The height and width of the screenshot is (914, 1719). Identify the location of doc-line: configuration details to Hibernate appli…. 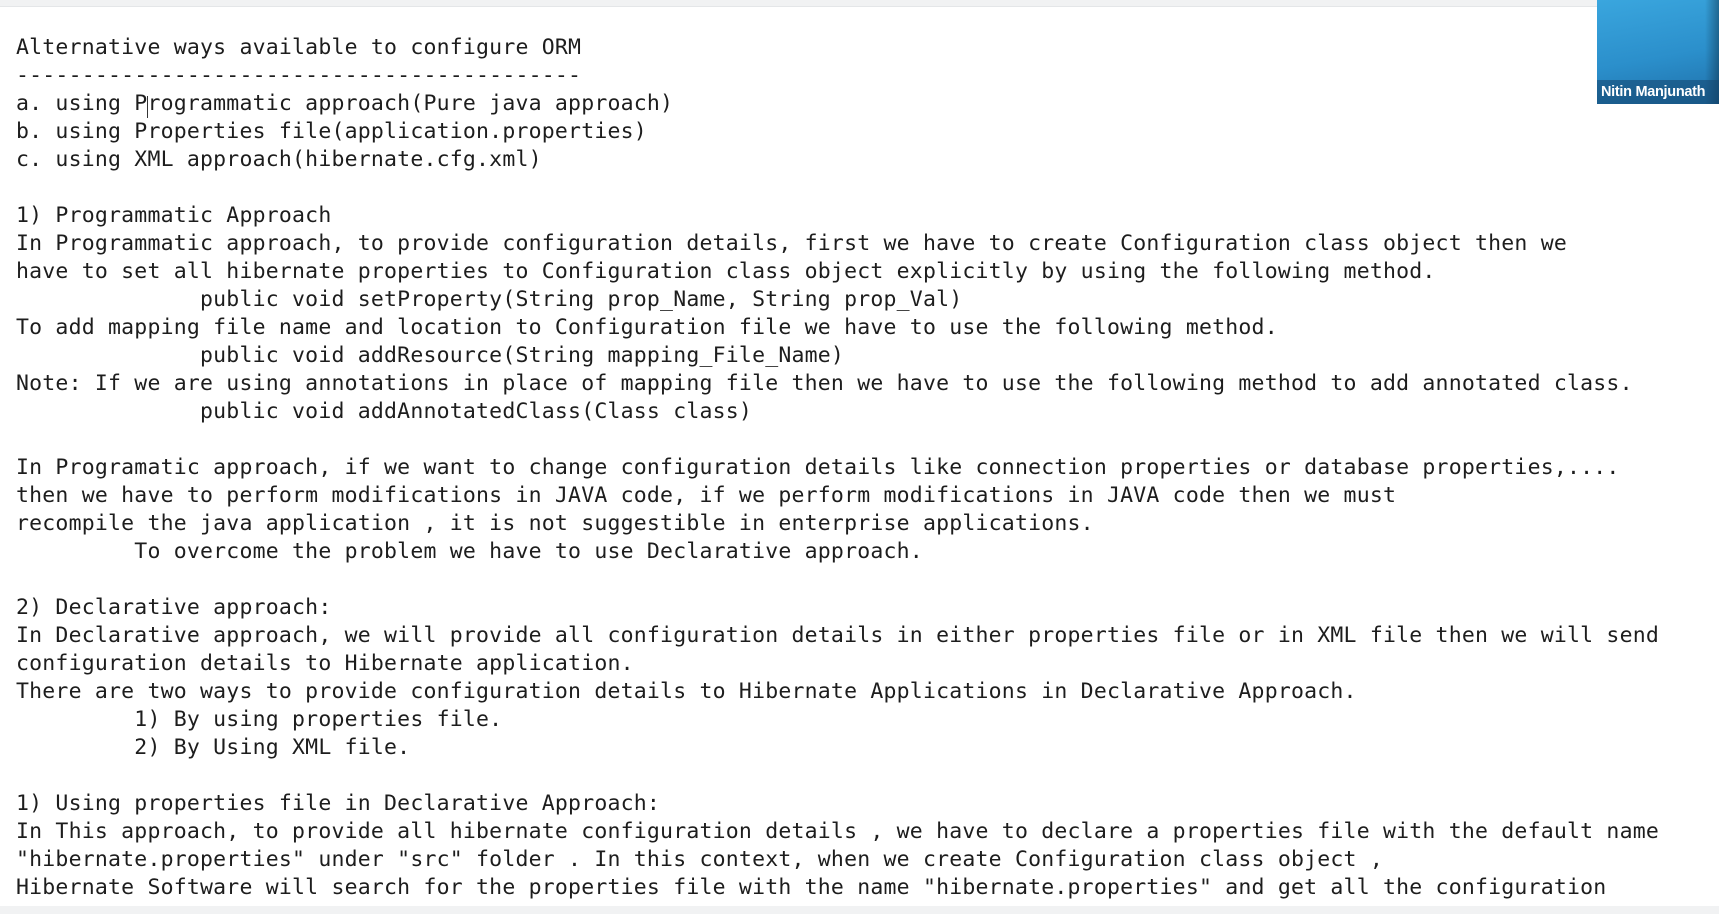
(325, 663).